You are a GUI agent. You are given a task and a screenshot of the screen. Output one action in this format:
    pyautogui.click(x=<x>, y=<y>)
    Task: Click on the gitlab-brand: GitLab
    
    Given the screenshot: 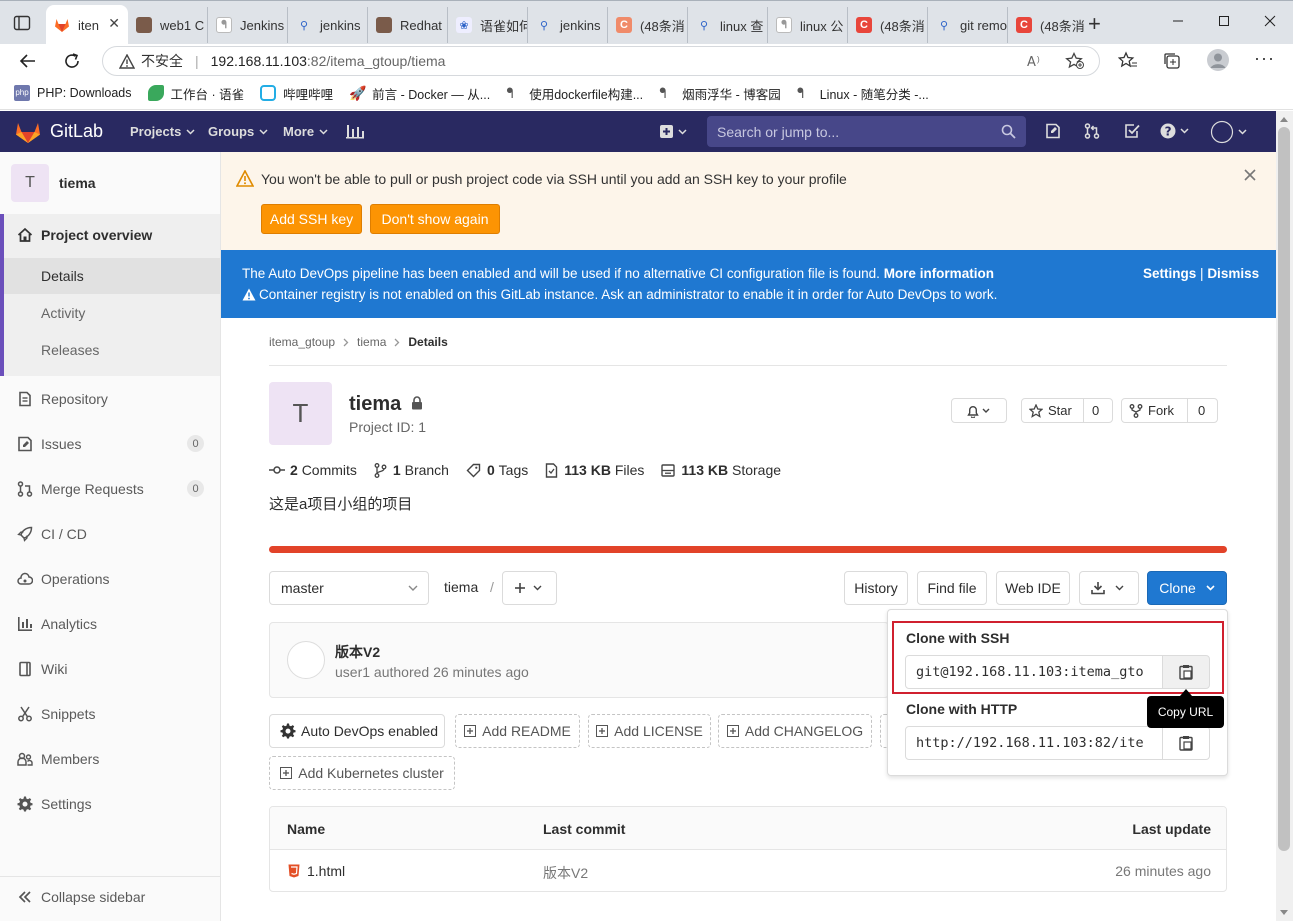 What is the action you would take?
    pyautogui.click(x=76, y=131)
    